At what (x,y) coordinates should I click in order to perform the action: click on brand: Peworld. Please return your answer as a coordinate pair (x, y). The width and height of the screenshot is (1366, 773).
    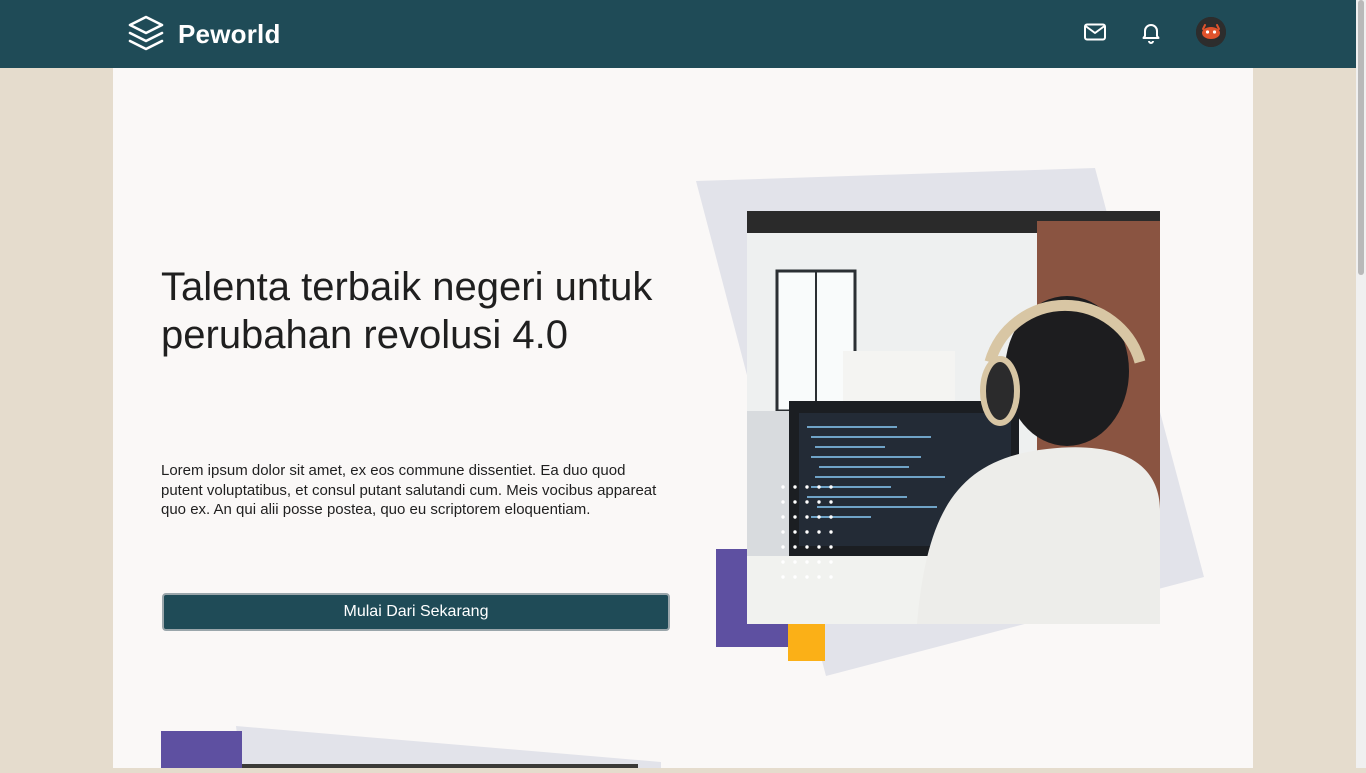
    Looking at the image, I should click on (203, 34).